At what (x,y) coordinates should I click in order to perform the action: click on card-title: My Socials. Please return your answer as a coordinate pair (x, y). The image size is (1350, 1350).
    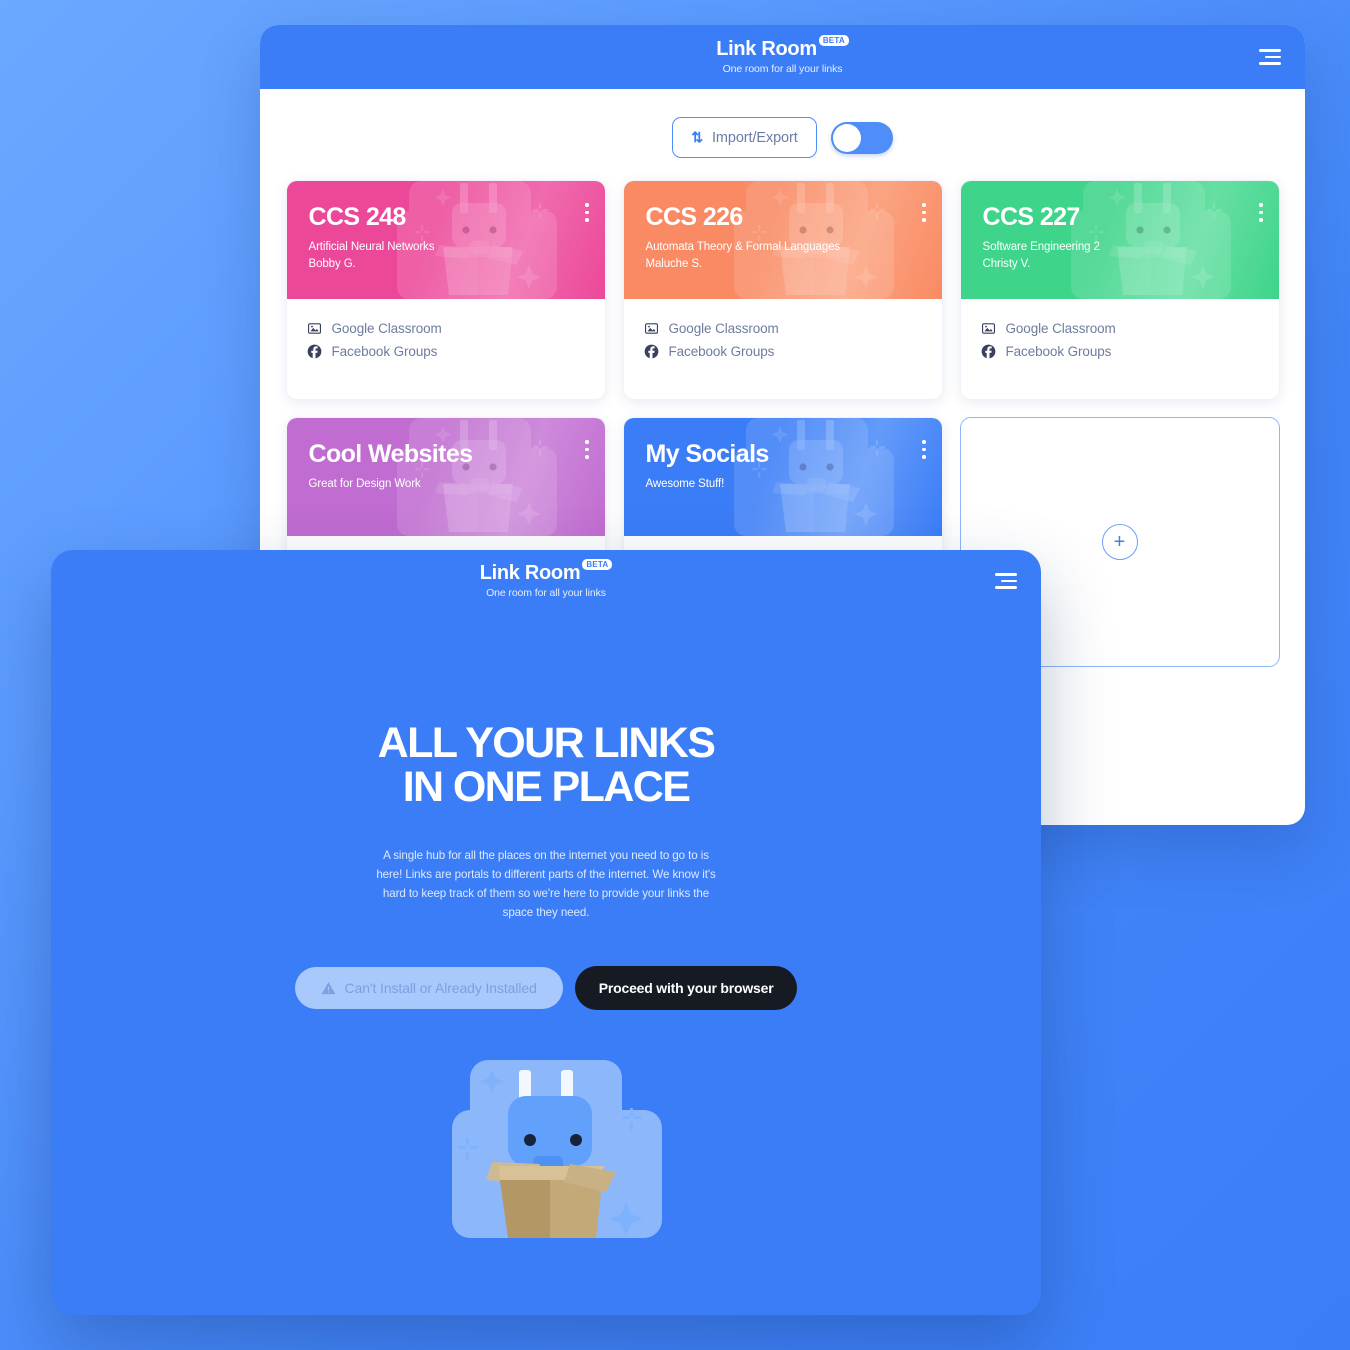
    Looking at the image, I should click on (707, 454).